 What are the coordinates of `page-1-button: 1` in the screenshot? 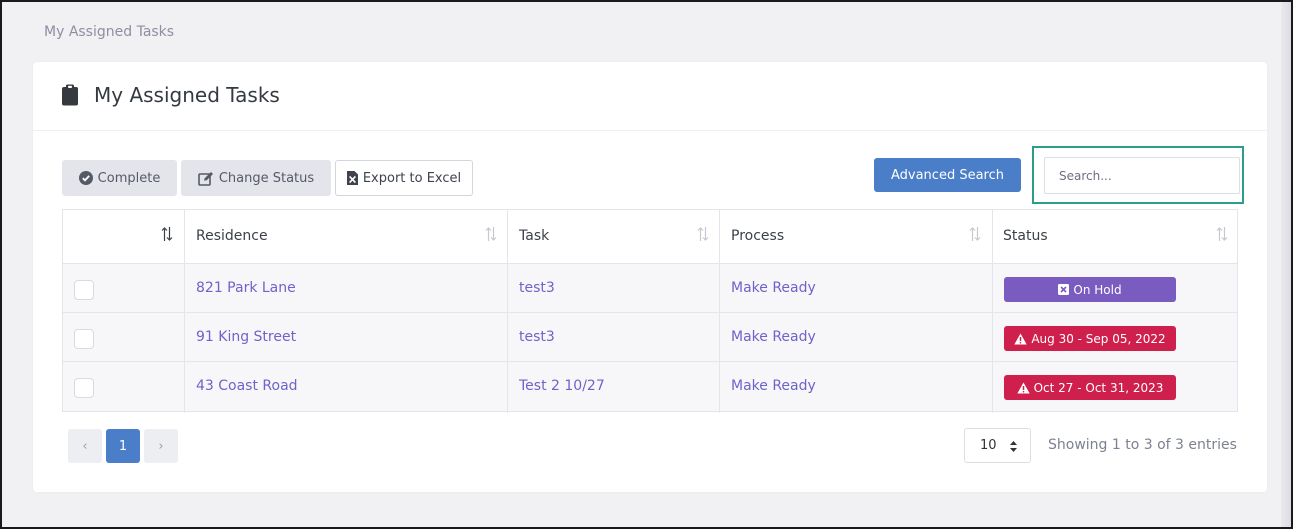 It's located at (123, 446).